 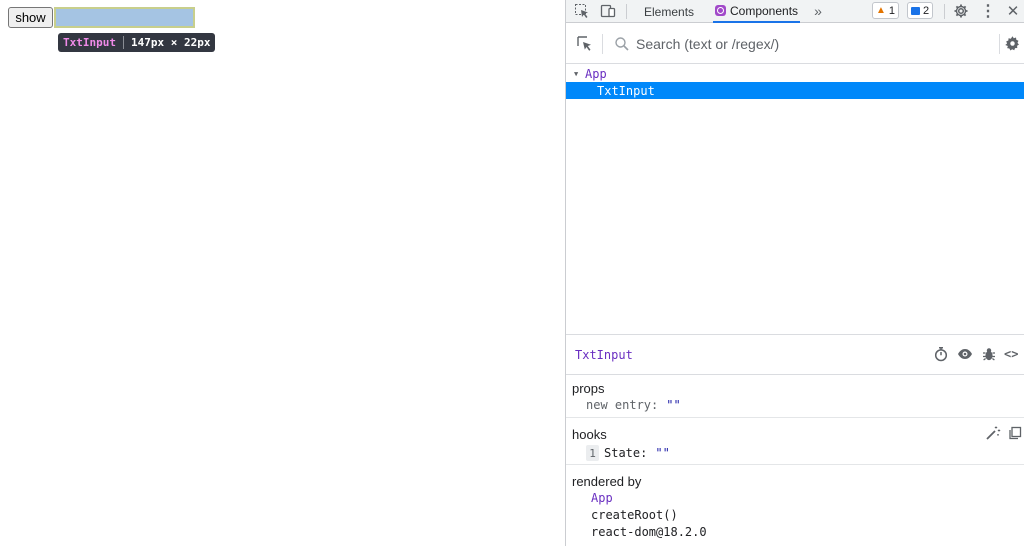 I want to click on device-toolbar-icon, so click(x=608, y=11).